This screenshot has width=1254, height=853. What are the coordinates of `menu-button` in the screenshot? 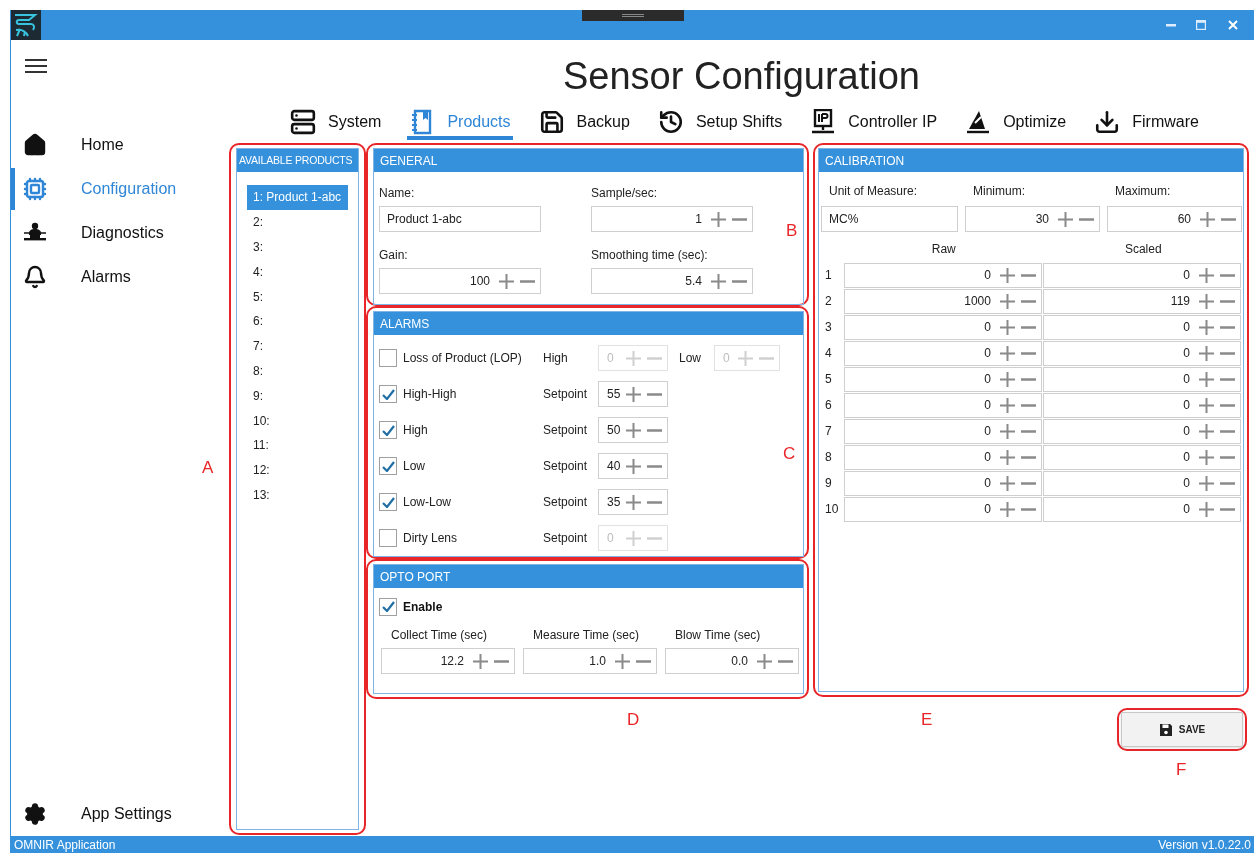 It's located at (36, 66).